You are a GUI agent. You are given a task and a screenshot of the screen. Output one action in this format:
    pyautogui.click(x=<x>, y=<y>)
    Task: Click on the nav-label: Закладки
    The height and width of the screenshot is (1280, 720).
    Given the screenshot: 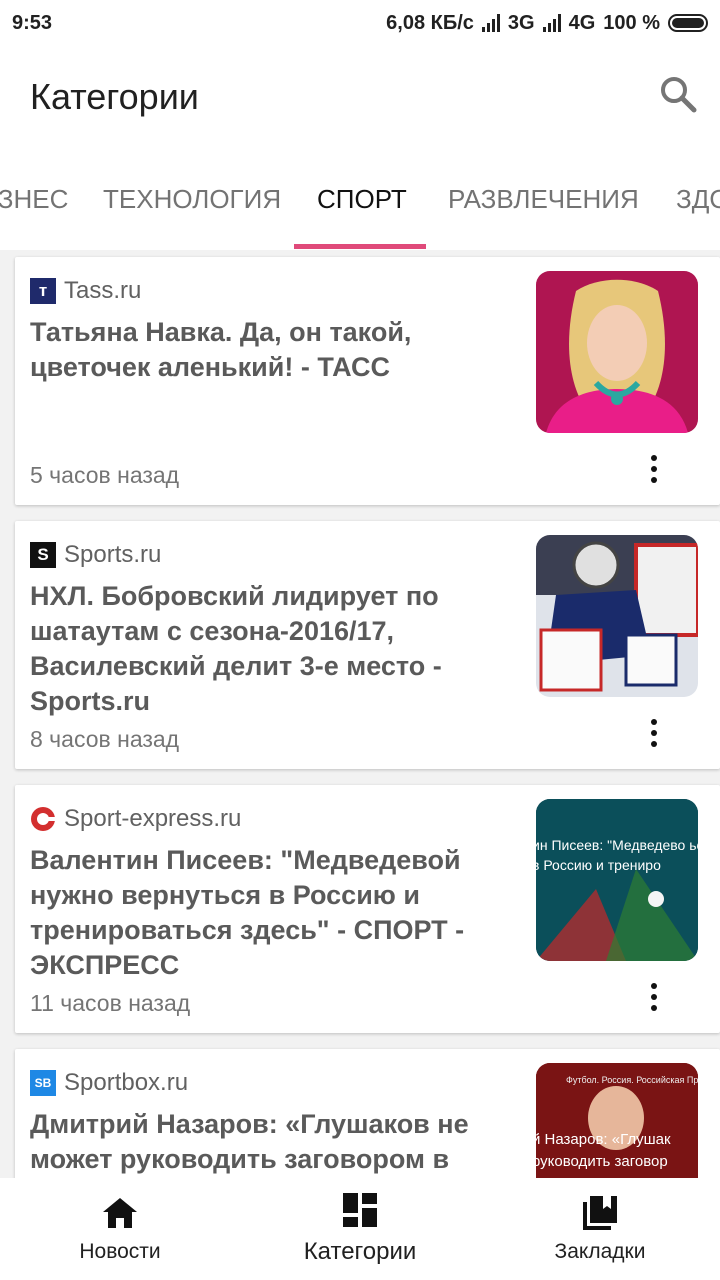 What is the action you would take?
    pyautogui.click(x=600, y=1251)
    